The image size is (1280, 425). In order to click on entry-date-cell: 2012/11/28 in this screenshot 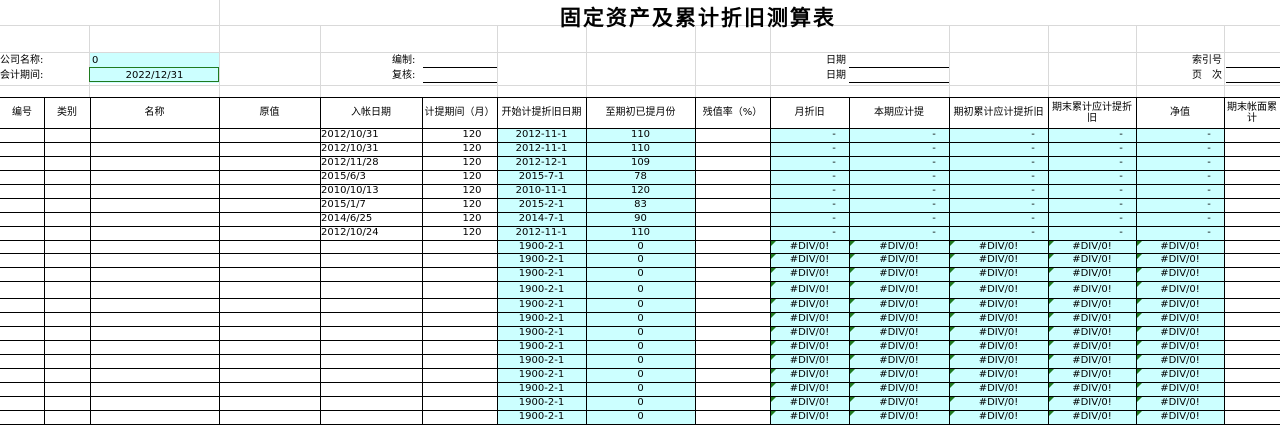, I will do `click(371, 163)`.